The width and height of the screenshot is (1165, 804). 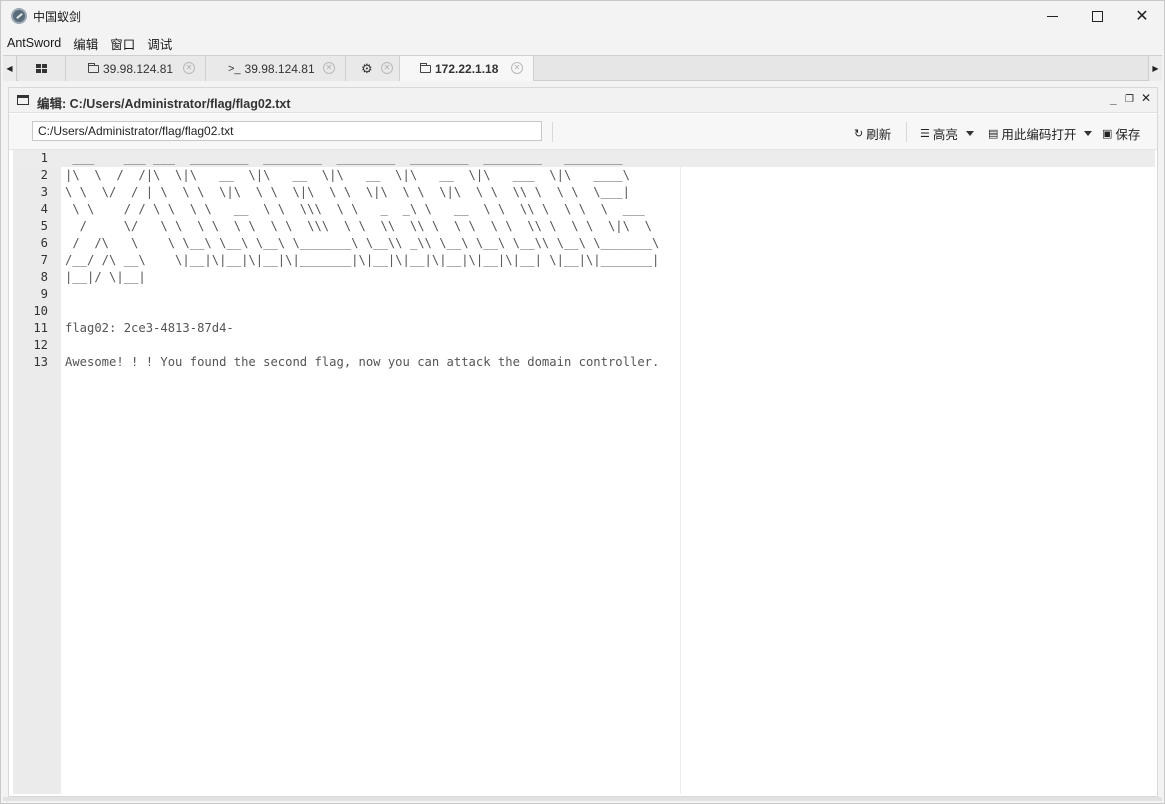 I want to click on code-line: 10, so click(x=584, y=311).